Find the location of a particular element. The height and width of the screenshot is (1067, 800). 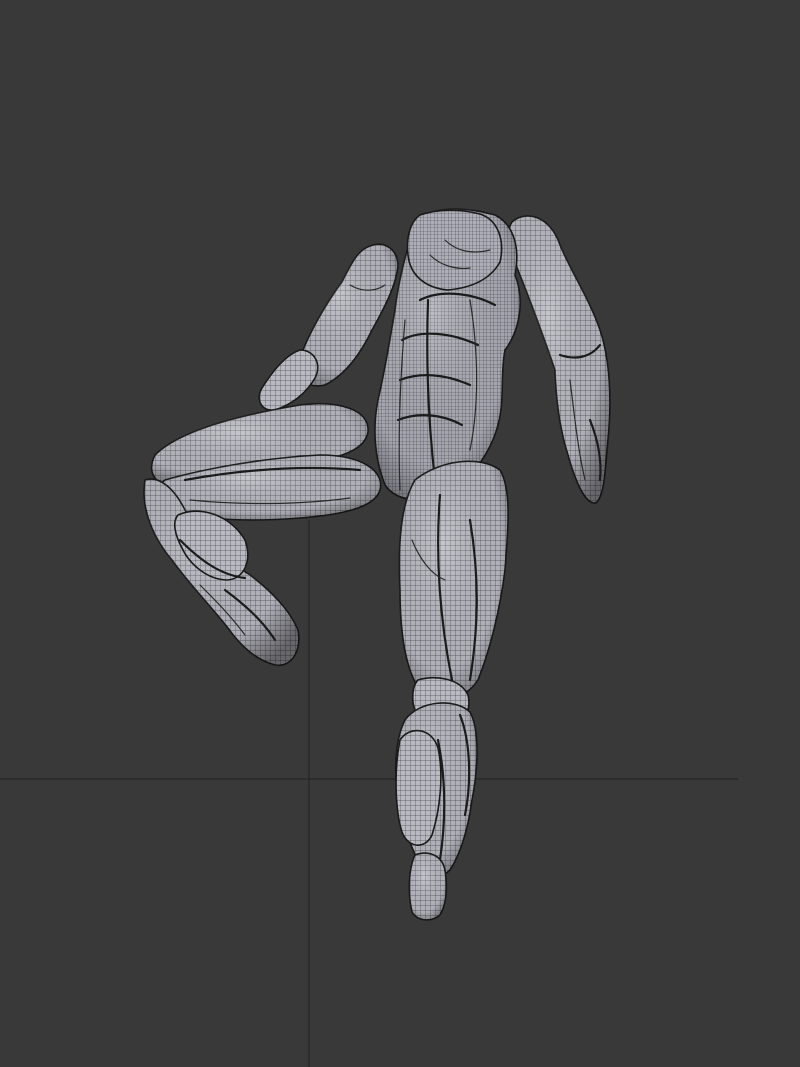

torso is located at coordinates (447, 354).